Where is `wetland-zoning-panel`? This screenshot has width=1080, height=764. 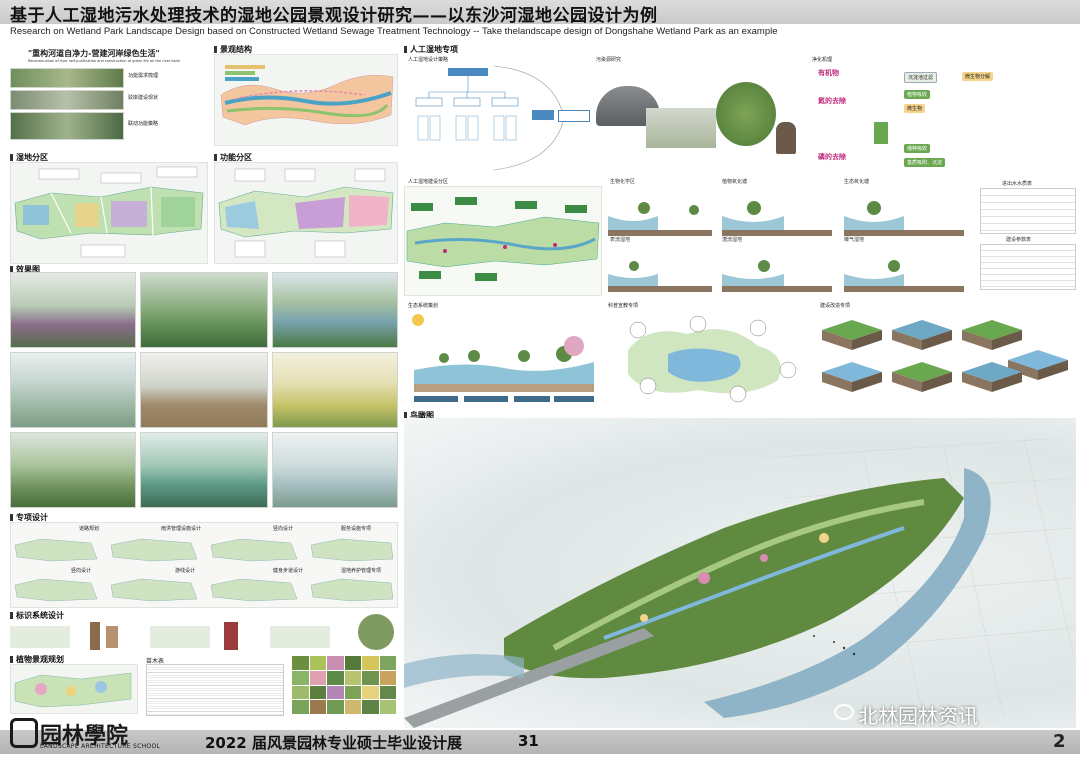 wetland-zoning-panel is located at coordinates (109, 213).